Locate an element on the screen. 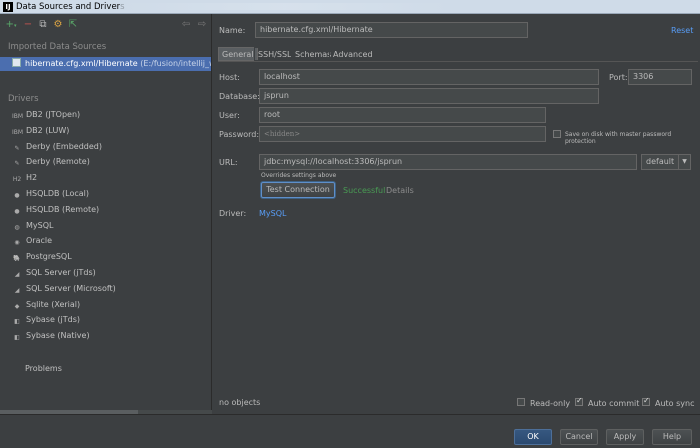 Image resolution: width=700 pixels, height=448 pixels. test-connection-button: Test Connection is located at coordinates (298, 190).